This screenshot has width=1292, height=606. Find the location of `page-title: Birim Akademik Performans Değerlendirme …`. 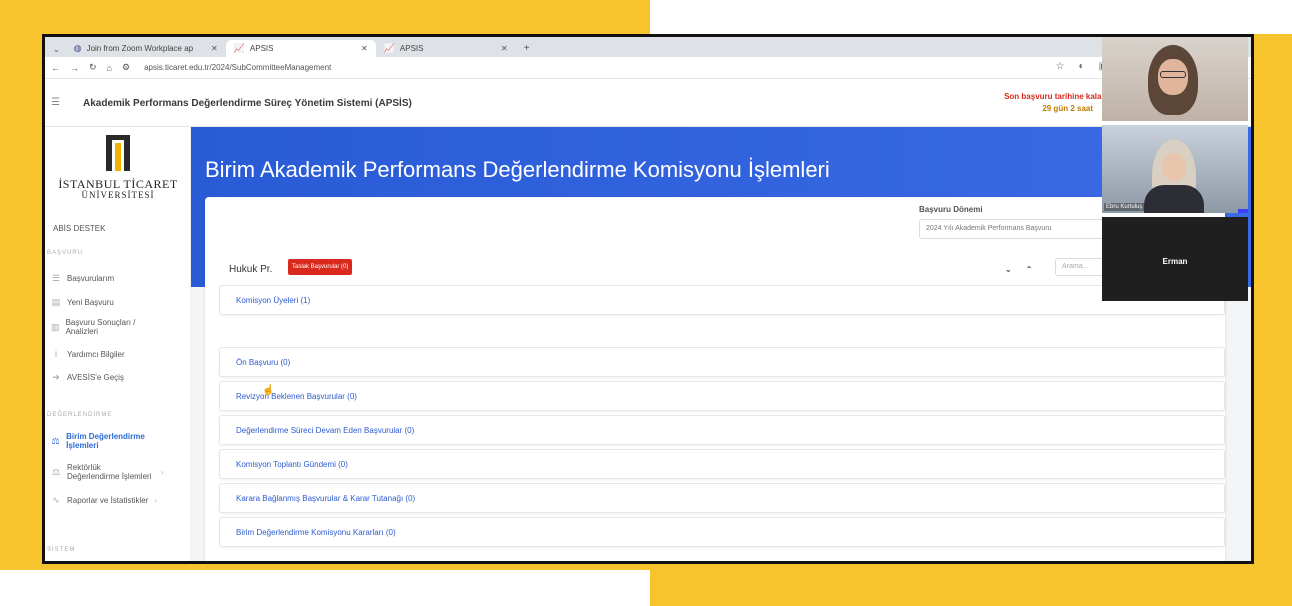

page-title: Birim Akademik Performans Değerlendirme … is located at coordinates (517, 169).